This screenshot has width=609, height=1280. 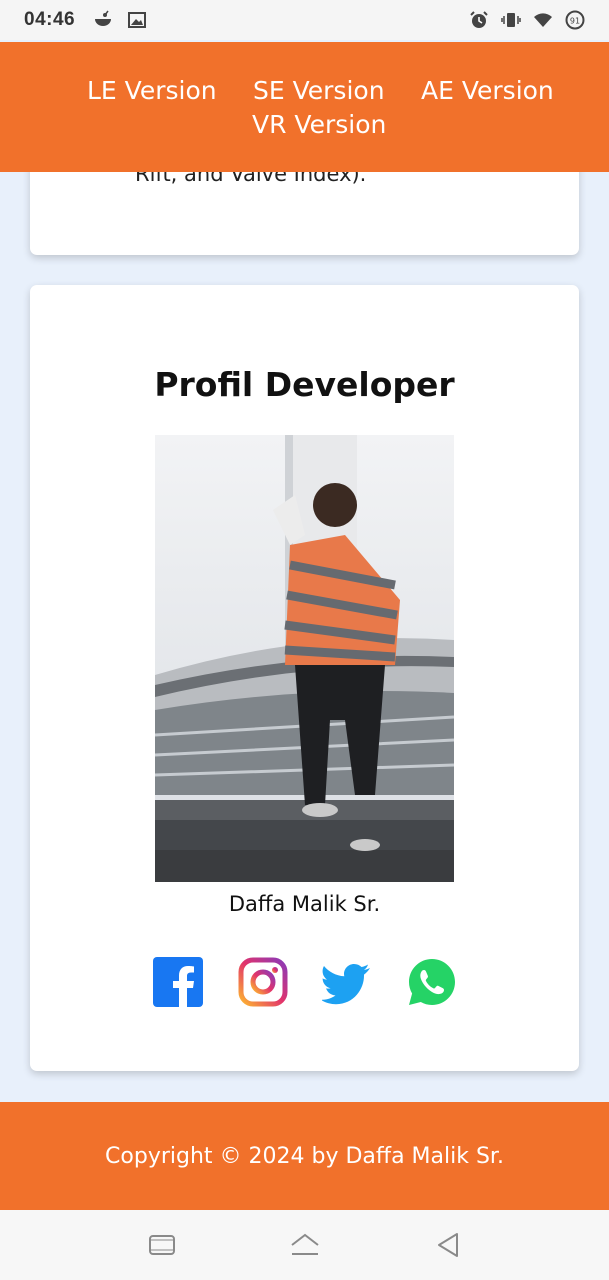 I want to click on nav-vr-version: VR Version, so click(x=319, y=124).